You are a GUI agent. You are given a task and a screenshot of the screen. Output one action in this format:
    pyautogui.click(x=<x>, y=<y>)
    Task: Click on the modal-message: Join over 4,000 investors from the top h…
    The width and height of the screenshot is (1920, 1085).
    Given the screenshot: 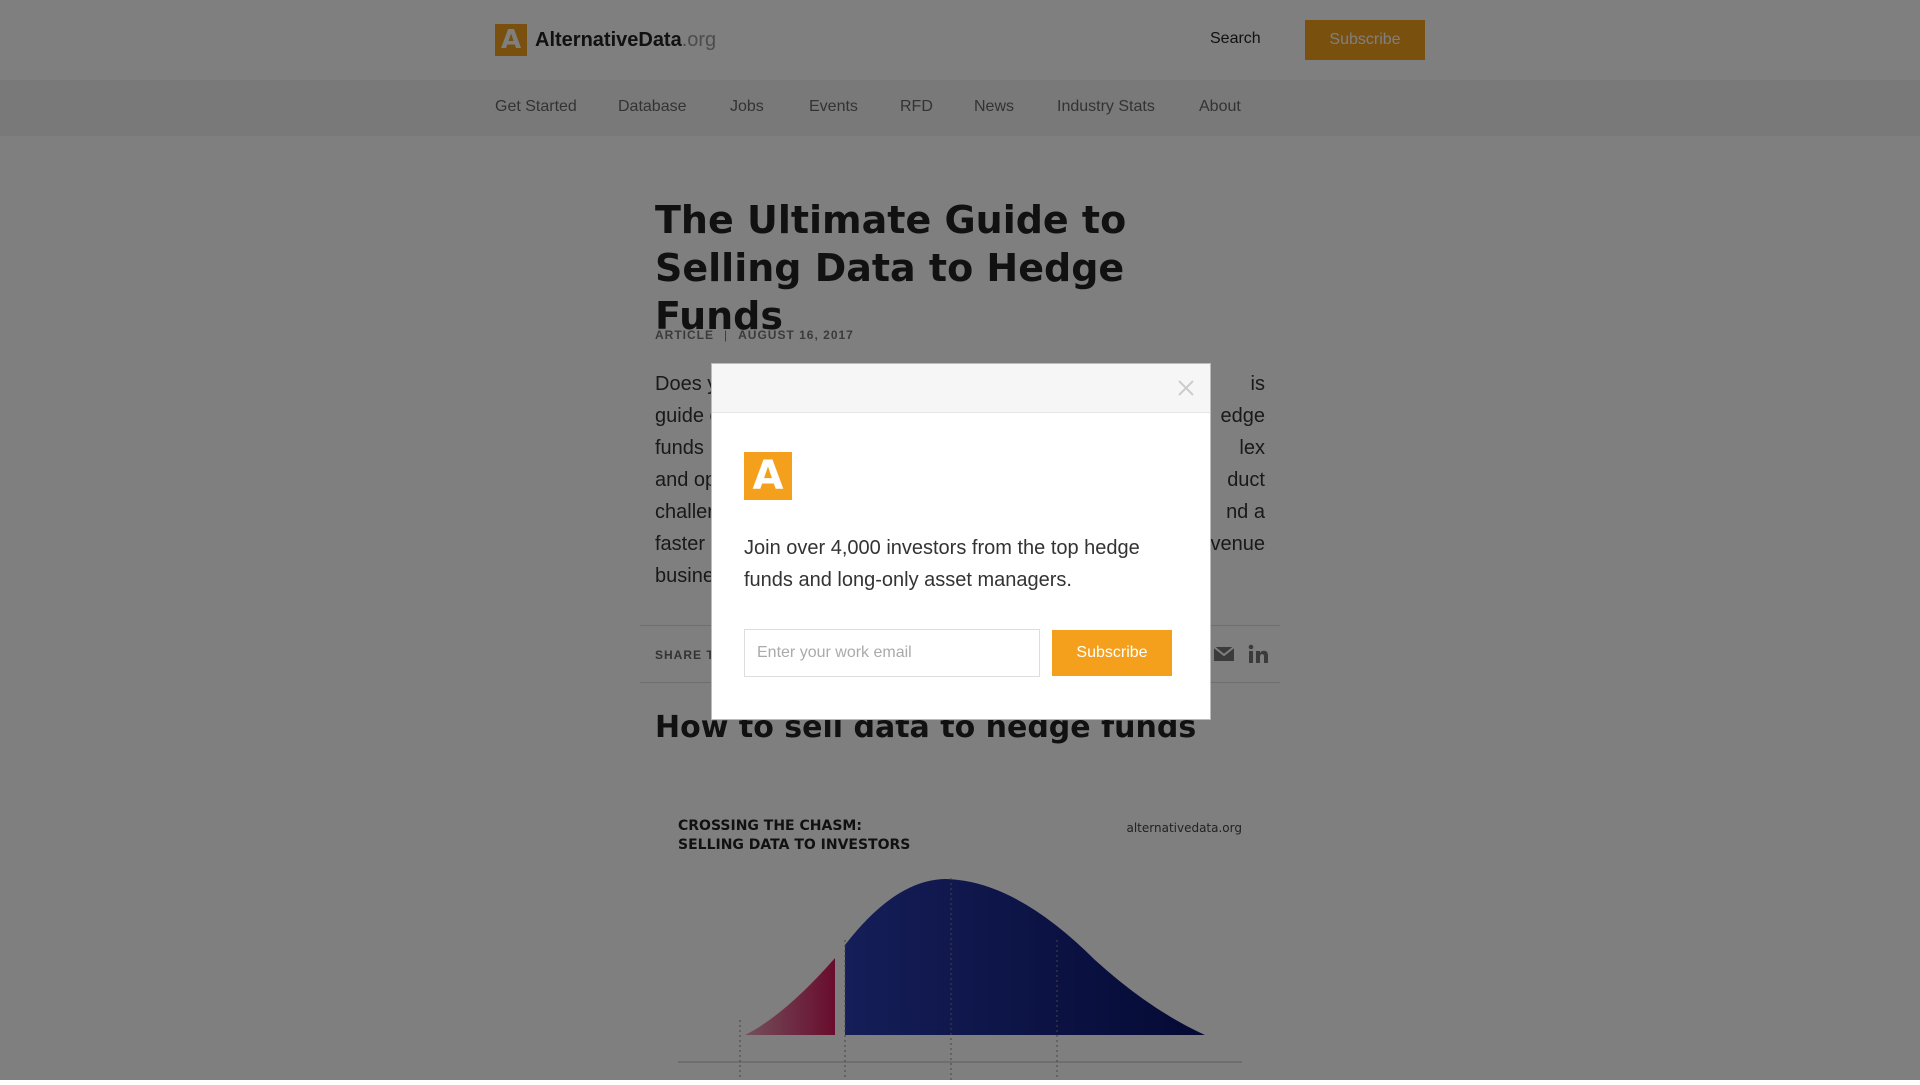 What is the action you would take?
    pyautogui.click(x=942, y=564)
    